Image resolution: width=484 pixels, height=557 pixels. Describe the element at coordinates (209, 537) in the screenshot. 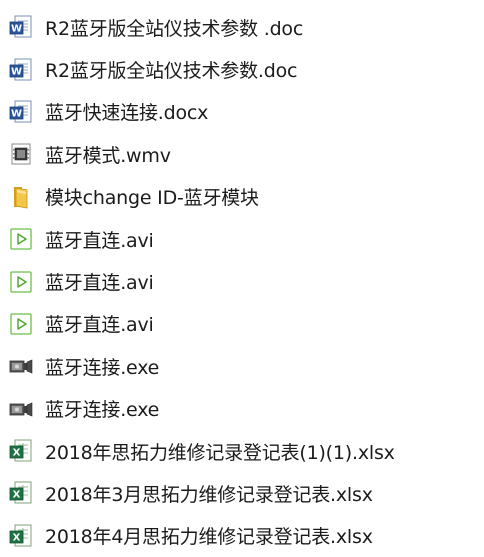

I see `file-name: 2018年4月思拓力维修记录登记表.xlsx` at that location.